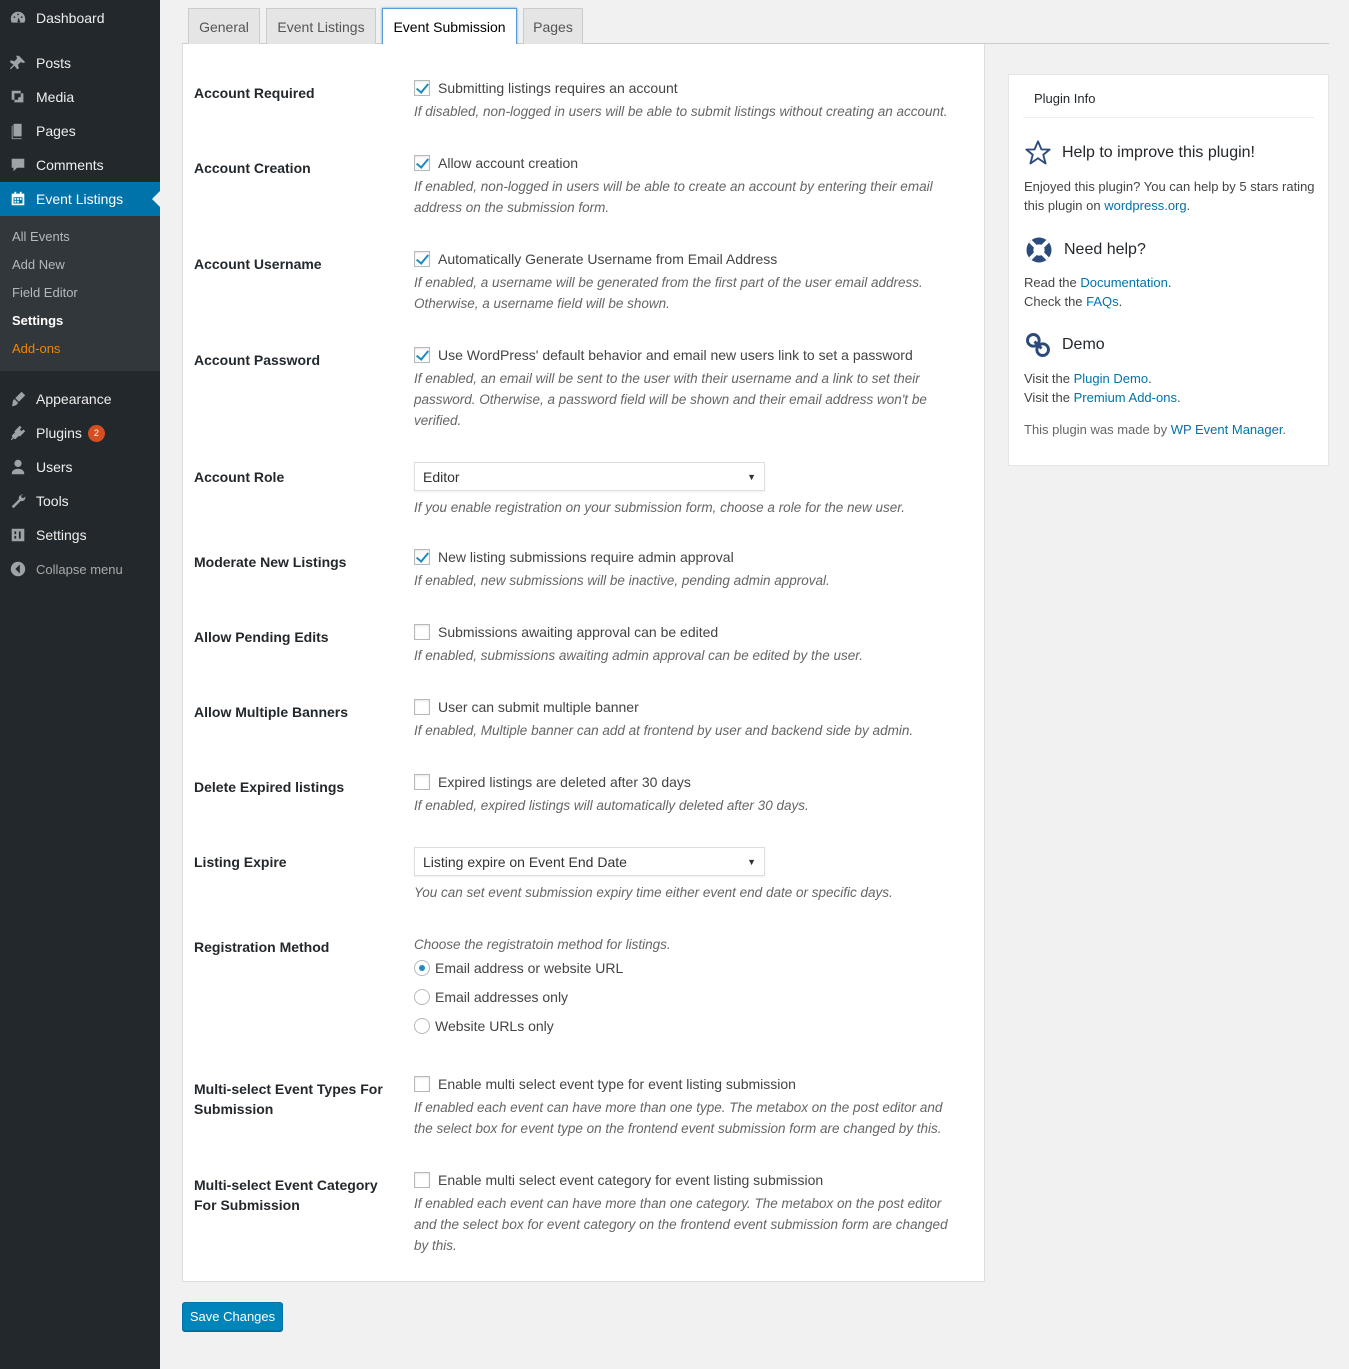 This screenshot has width=1349, height=1369. What do you see at coordinates (1168, 117) in the screenshot?
I see `divider` at bounding box center [1168, 117].